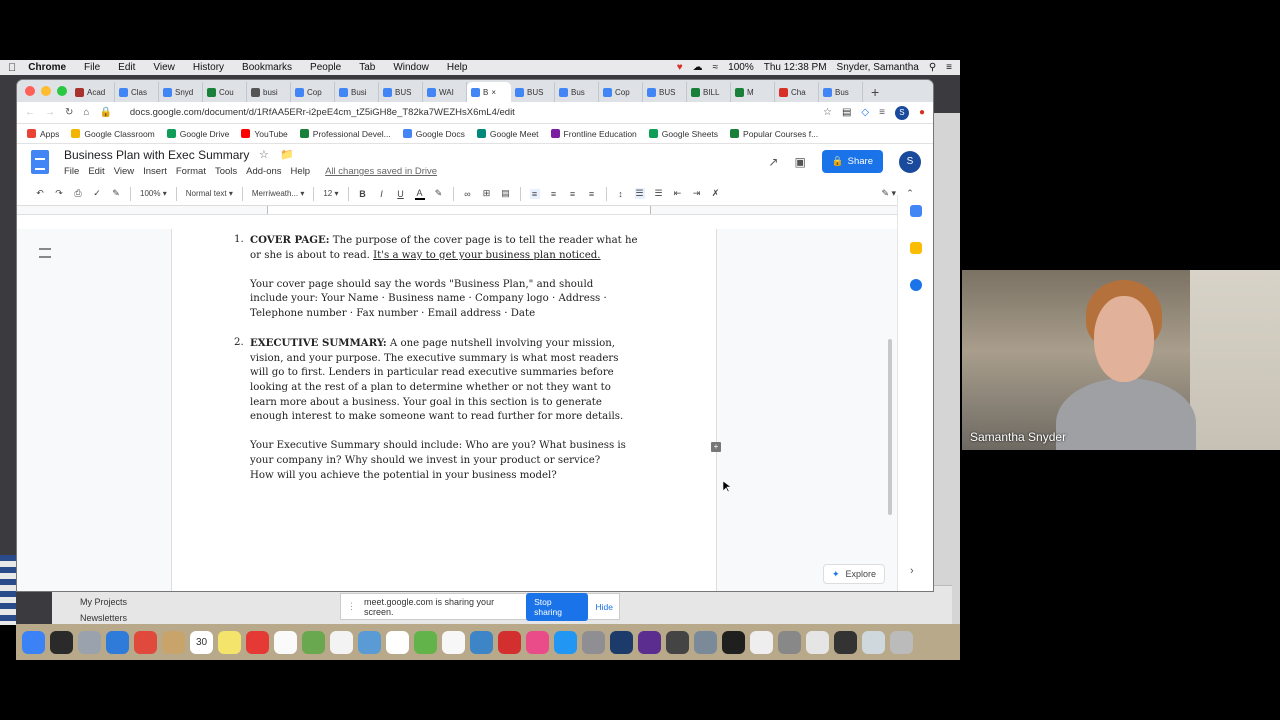  I want to click on browser-tab: busi, so click(269, 92).